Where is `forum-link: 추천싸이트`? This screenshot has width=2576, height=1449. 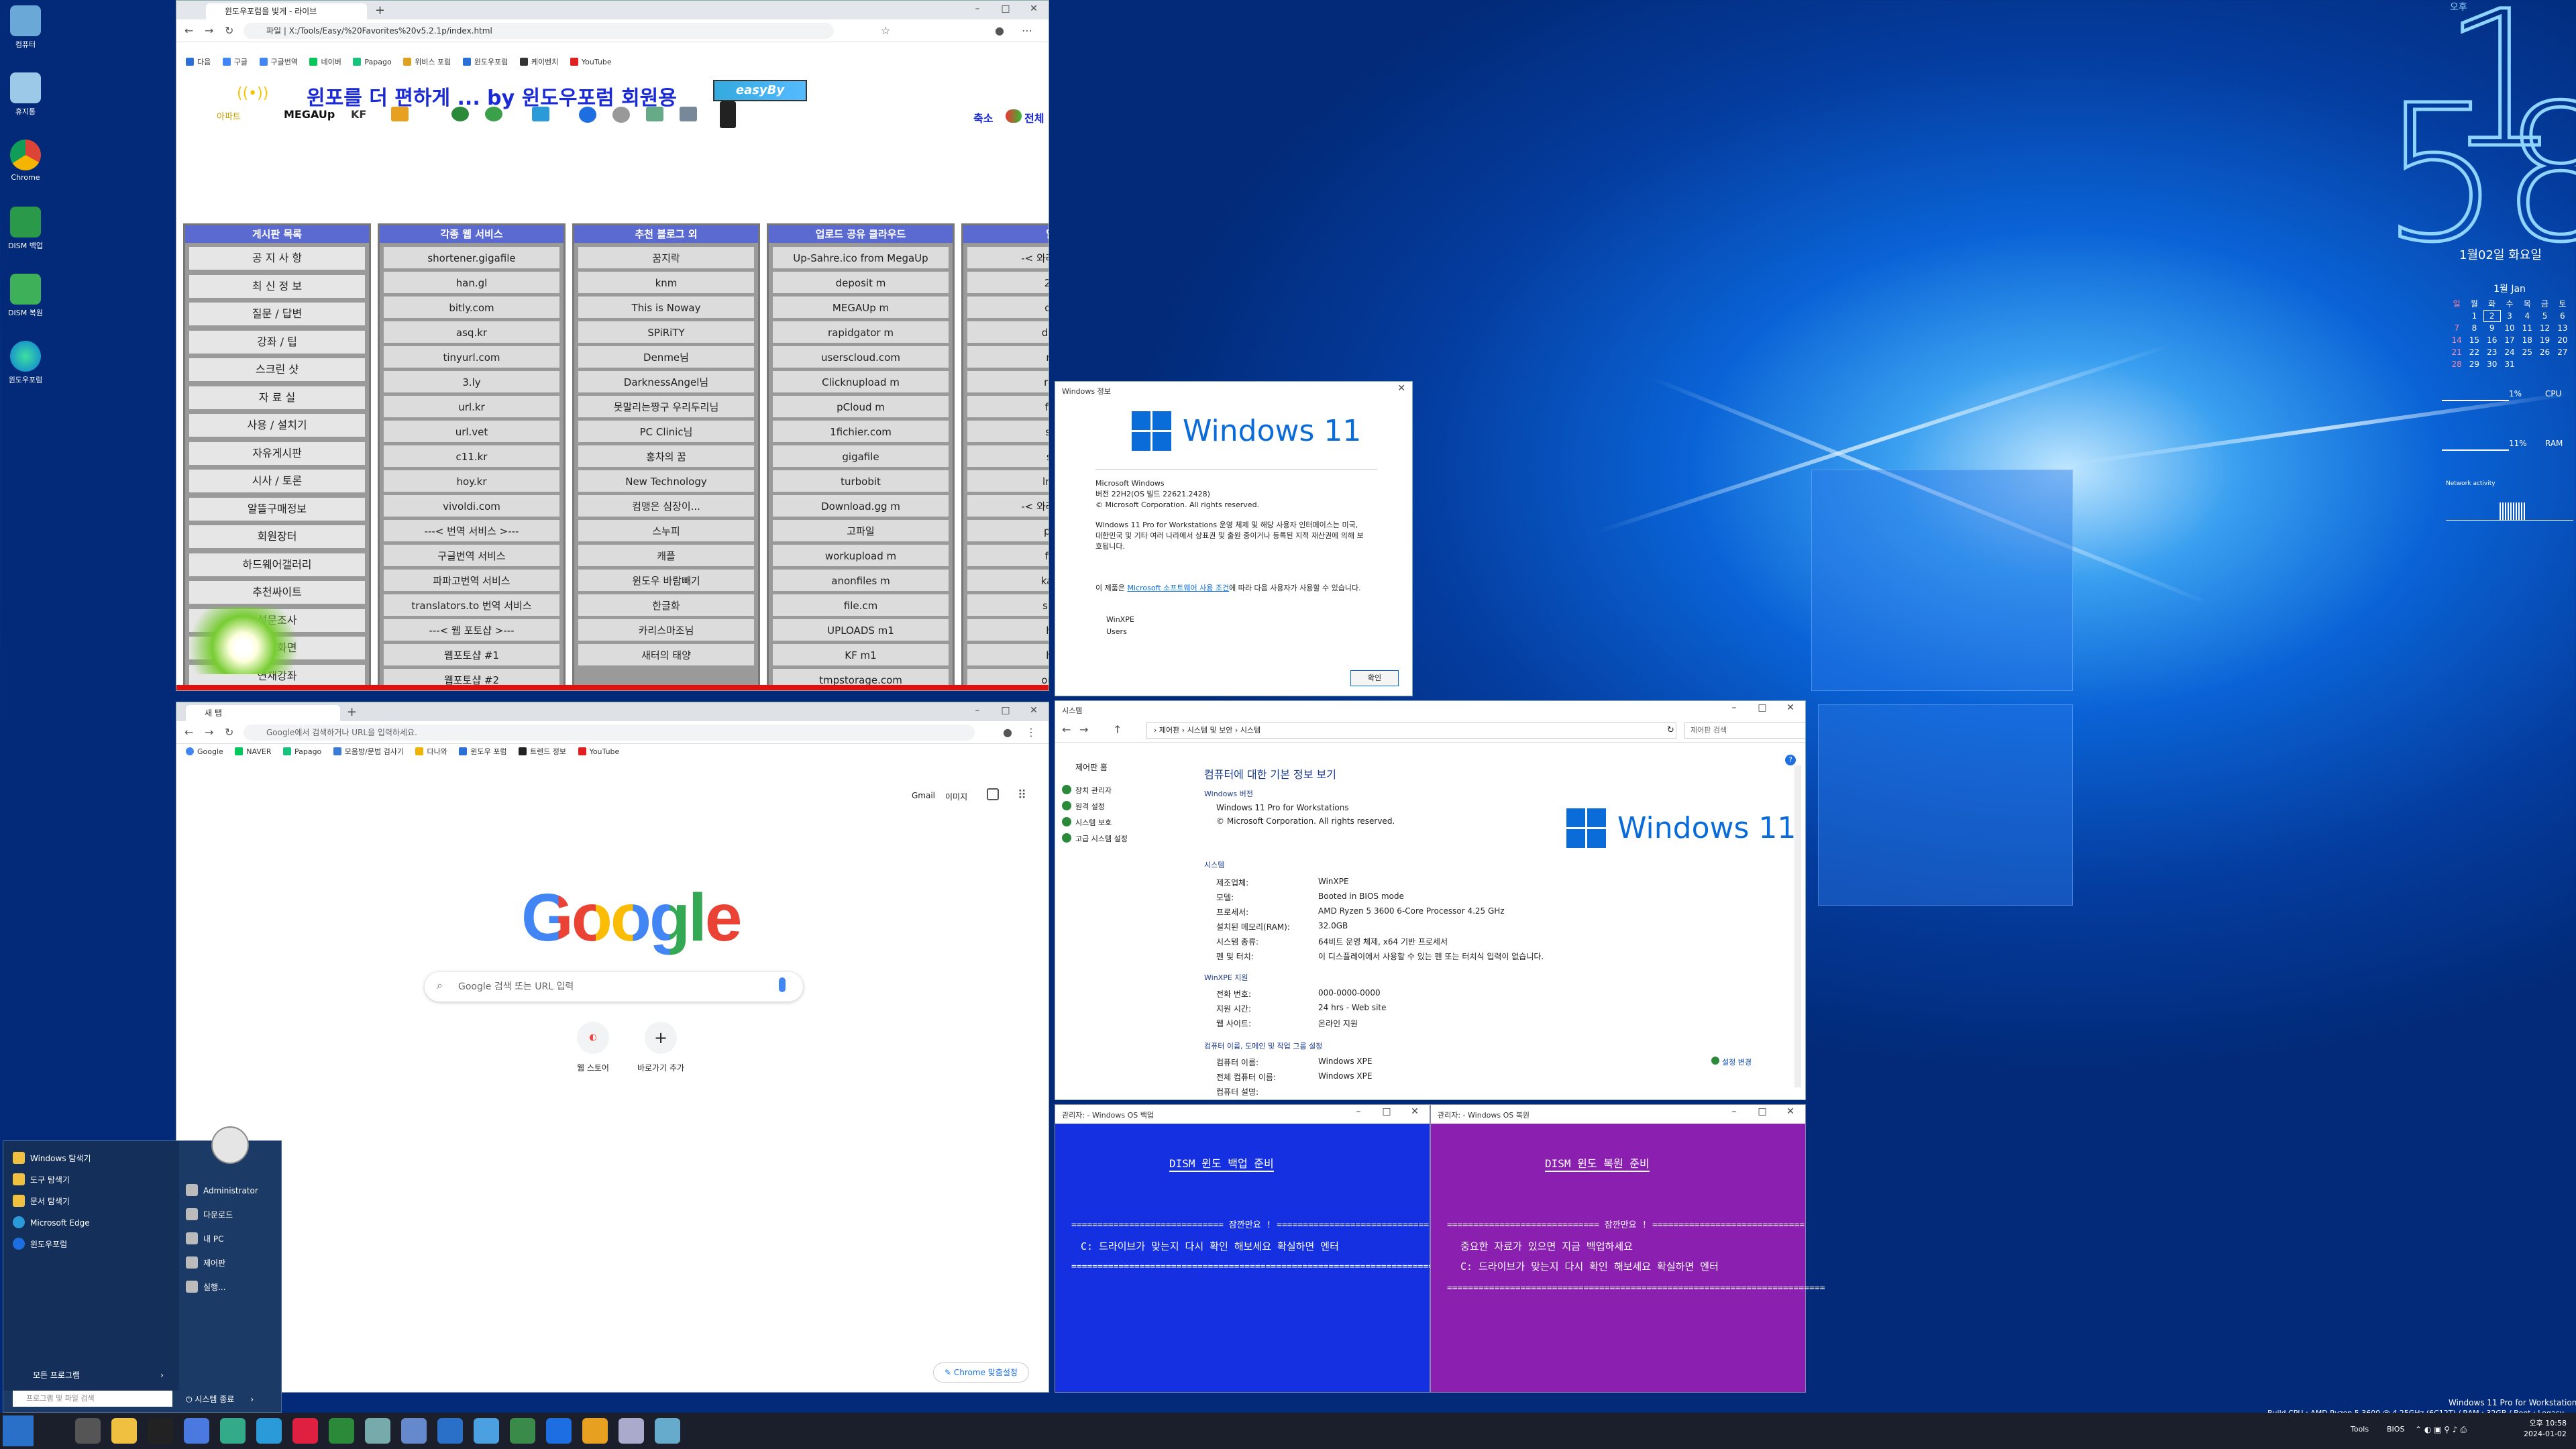
forum-link: 추천싸이트 is located at coordinates (277, 592).